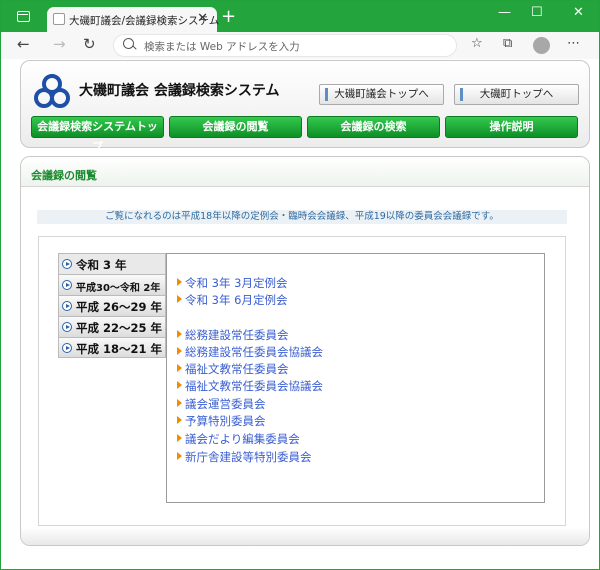 Image resolution: width=600 pixels, height=570 pixels. Describe the element at coordinates (305, 172) in the screenshot. I see `section-header: 会議録の閲覧` at that location.